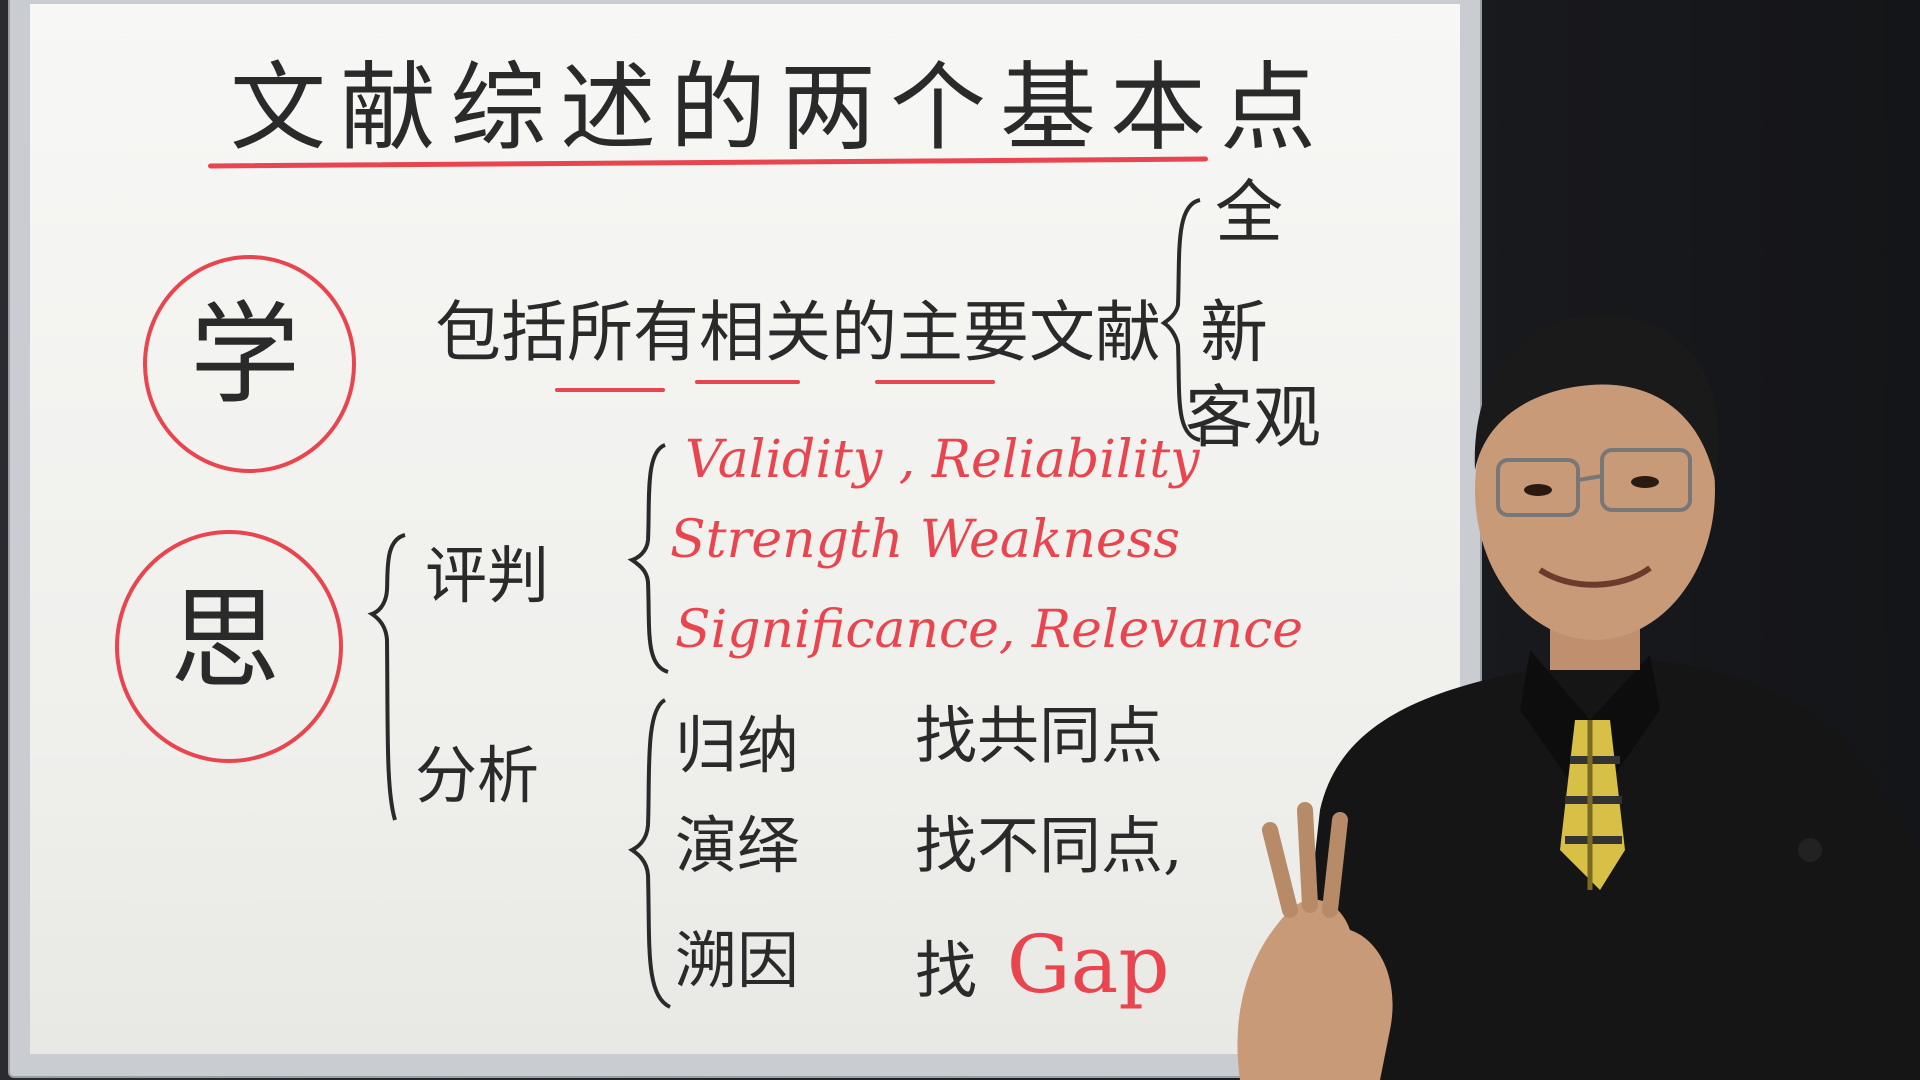  I want to click on criteria-significance: Significance, Relevance, so click(989, 630).